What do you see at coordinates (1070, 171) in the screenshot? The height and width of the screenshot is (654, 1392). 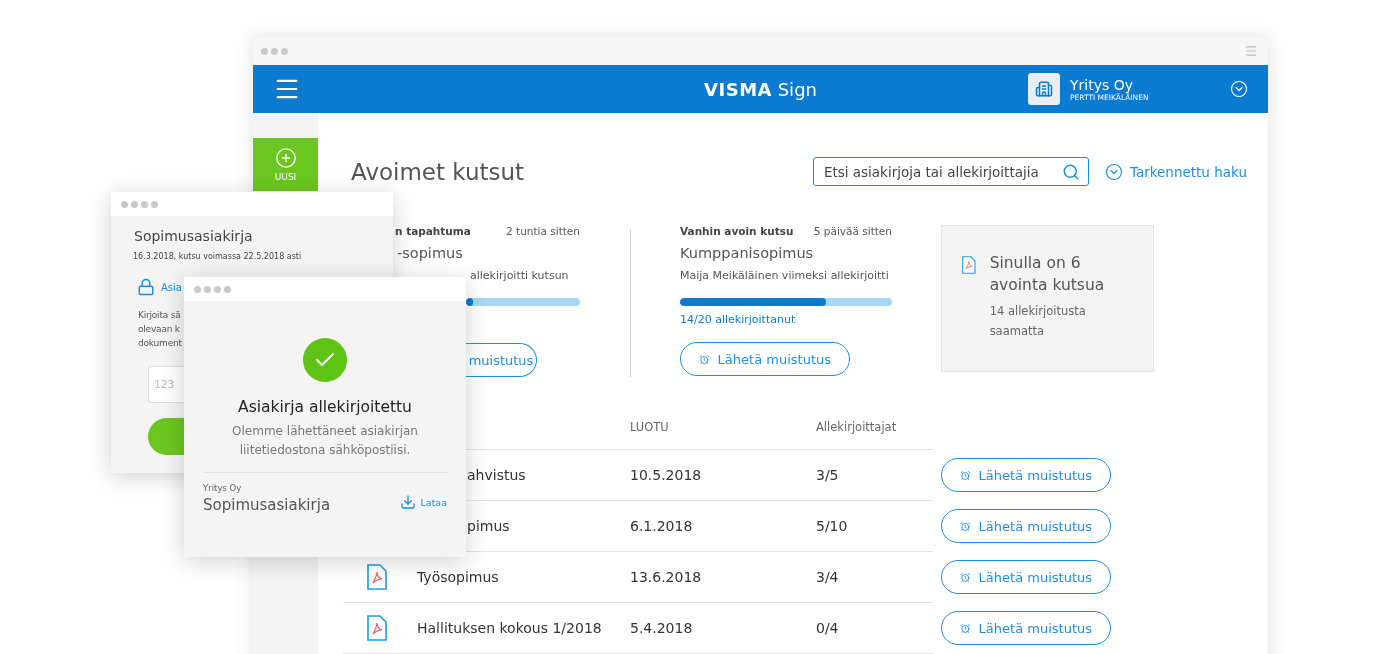 I see `search-icon` at bounding box center [1070, 171].